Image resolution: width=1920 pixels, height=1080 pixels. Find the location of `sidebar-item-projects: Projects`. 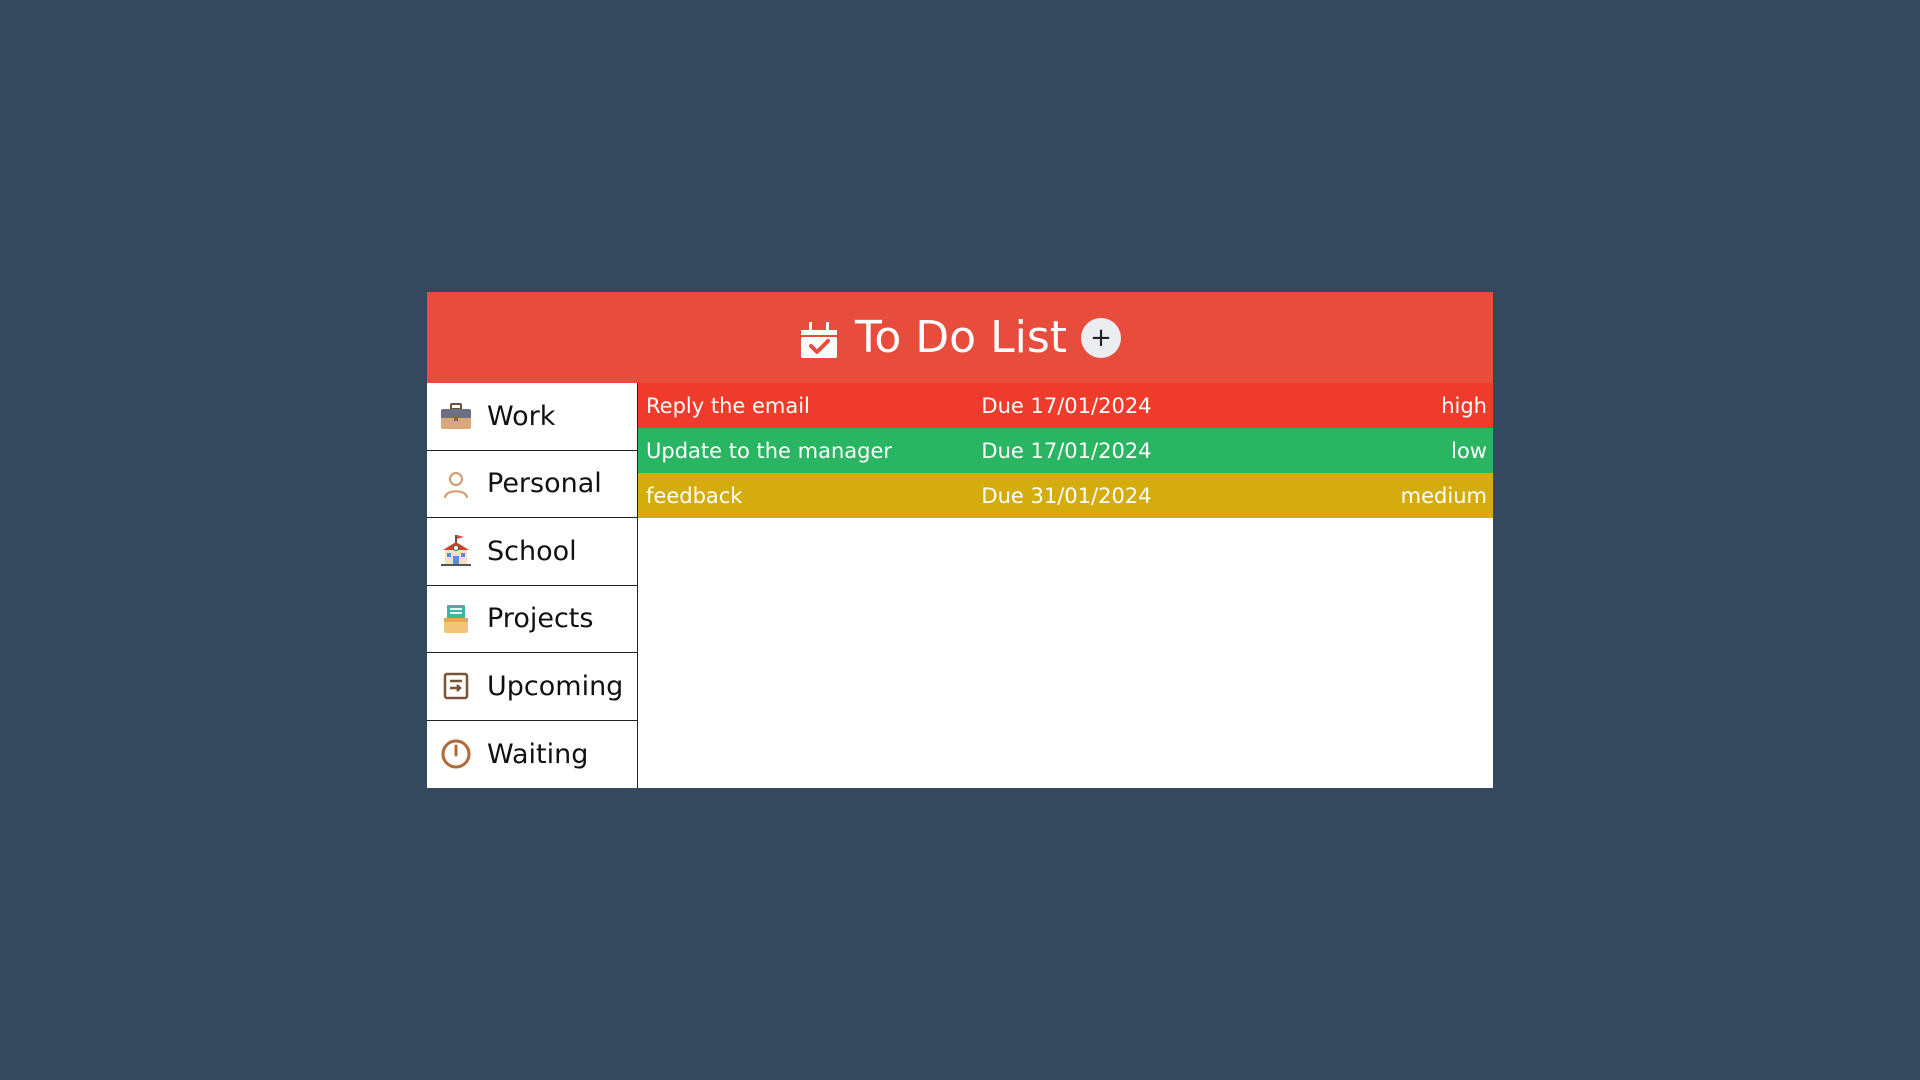

sidebar-item-projects: Projects is located at coordinates (532, 619).